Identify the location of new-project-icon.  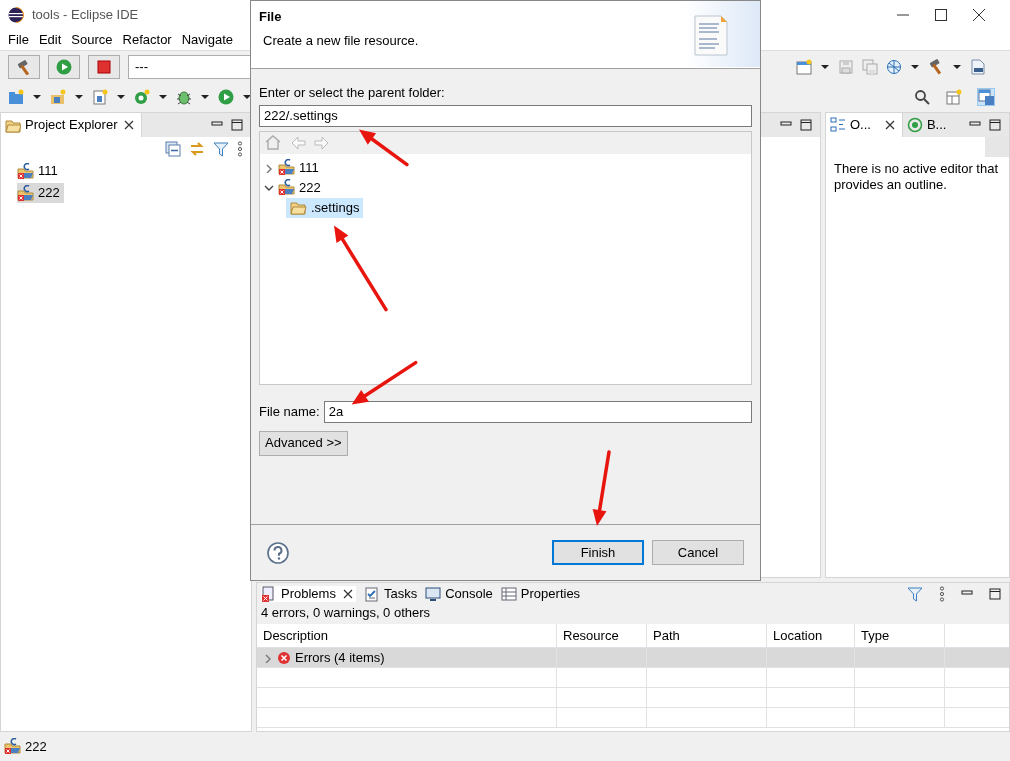
(16, 97).